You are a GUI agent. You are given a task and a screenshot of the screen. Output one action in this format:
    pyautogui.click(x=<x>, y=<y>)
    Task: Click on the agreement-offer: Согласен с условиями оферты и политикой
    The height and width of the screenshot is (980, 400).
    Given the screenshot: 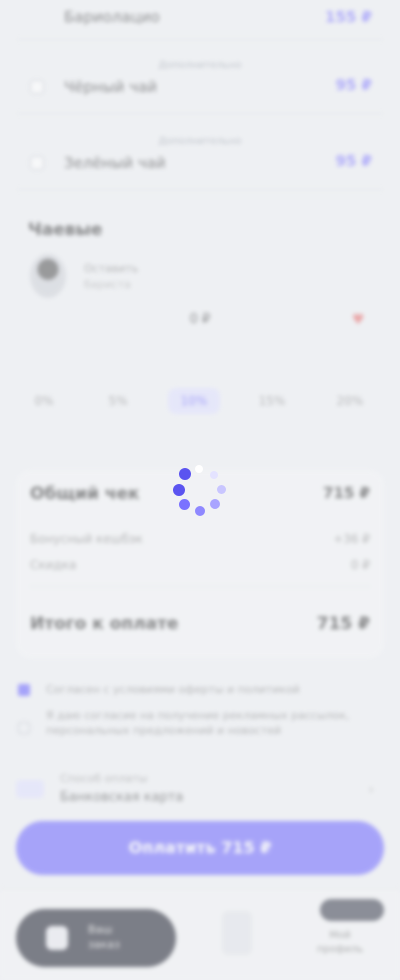 What is the action you would take?
    pyautogui.click(x=200, y=691)
    